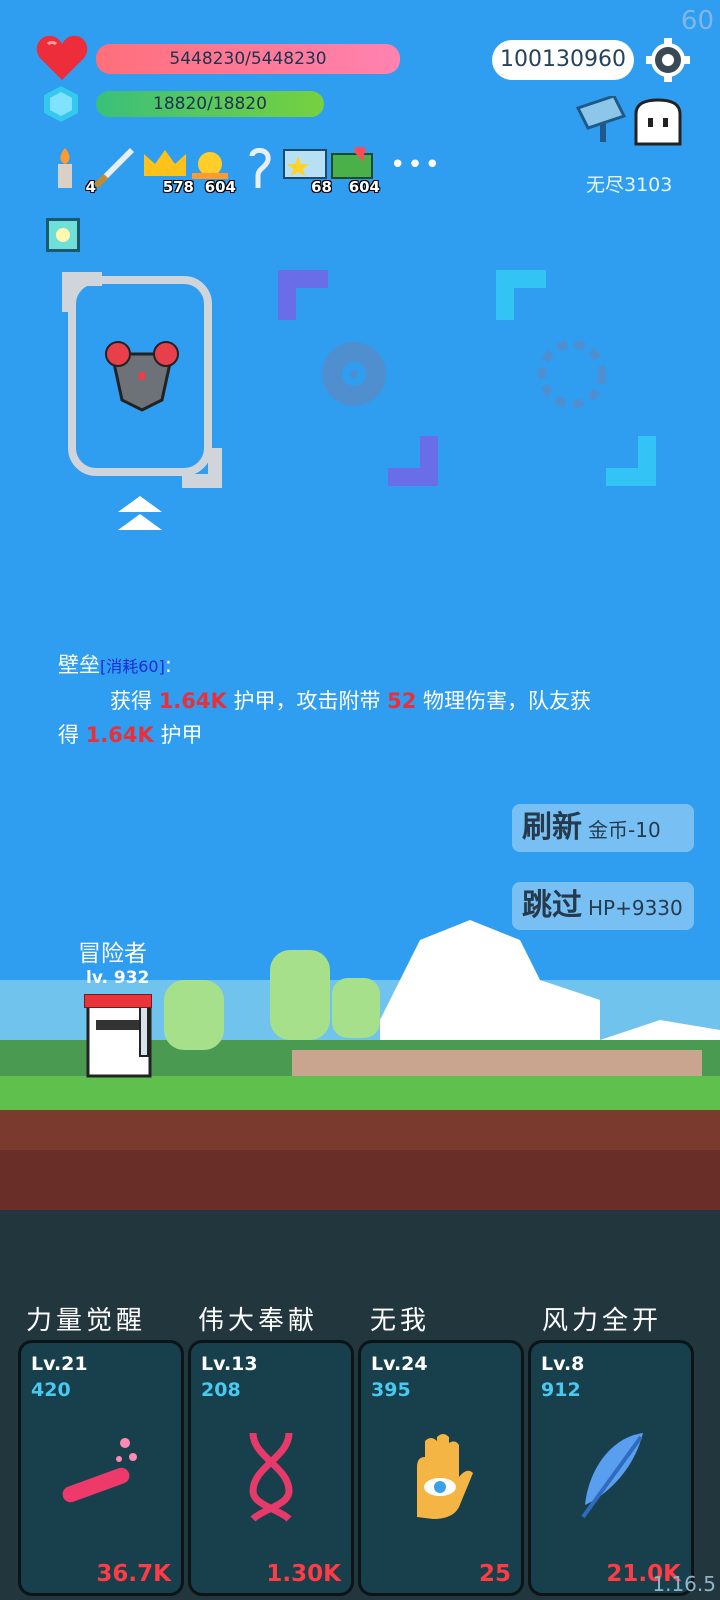  I want to click on sword-icon, so click(113, 168).